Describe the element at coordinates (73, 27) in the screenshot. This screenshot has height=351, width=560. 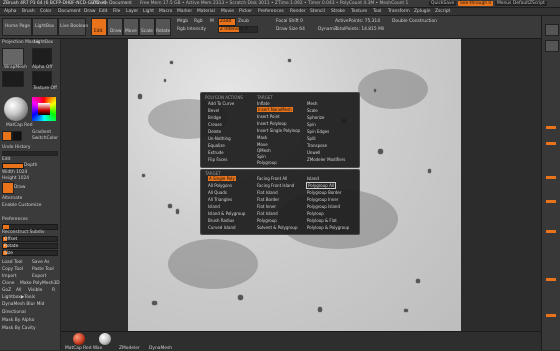
I see `live-boolean-button: Live Boolean` at that location.